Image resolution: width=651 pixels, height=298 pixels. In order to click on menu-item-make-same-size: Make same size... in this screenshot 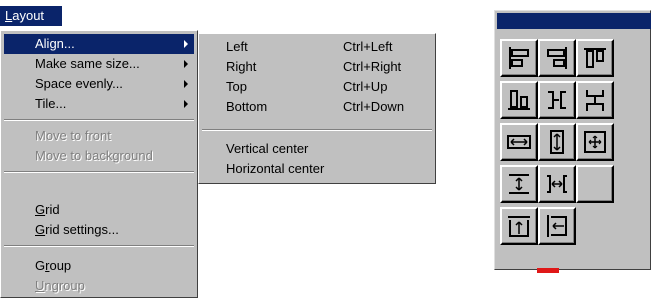, I will do `click(99, 64)`.